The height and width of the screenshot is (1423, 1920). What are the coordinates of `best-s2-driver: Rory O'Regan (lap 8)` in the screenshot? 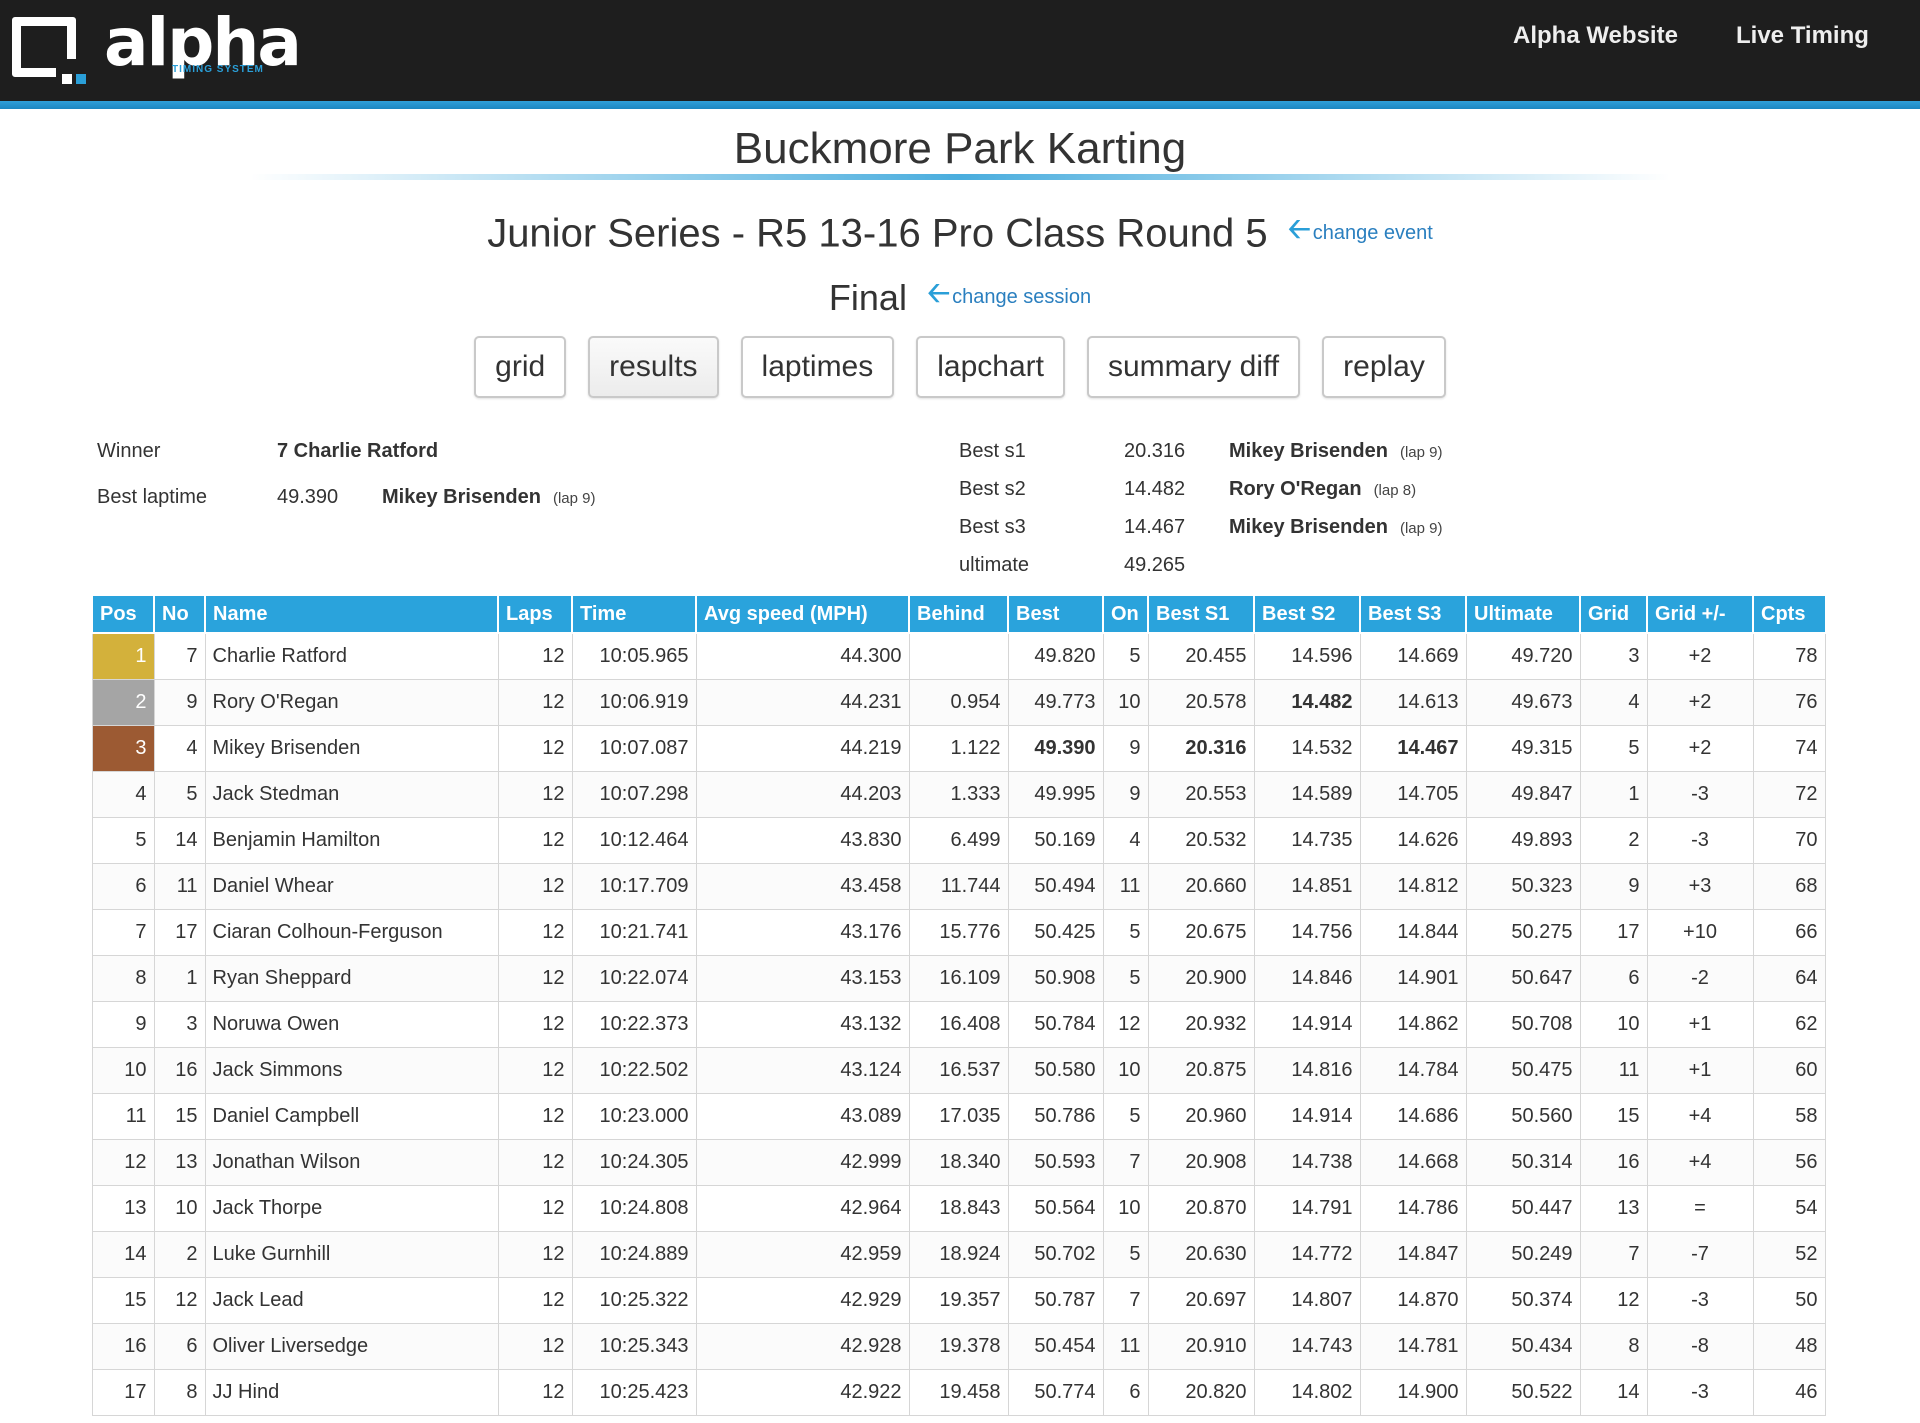 It's located at (1323, 489).